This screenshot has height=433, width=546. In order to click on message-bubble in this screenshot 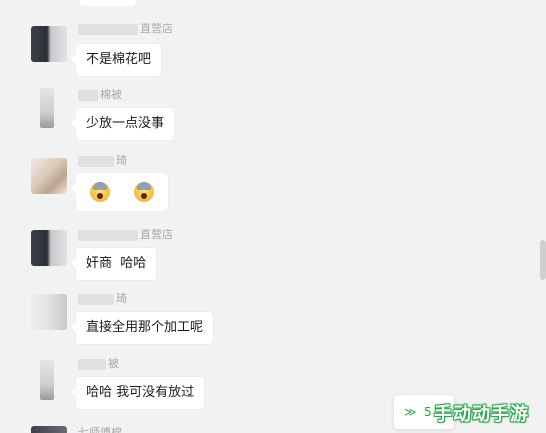, I will do `click(119, 192)`.